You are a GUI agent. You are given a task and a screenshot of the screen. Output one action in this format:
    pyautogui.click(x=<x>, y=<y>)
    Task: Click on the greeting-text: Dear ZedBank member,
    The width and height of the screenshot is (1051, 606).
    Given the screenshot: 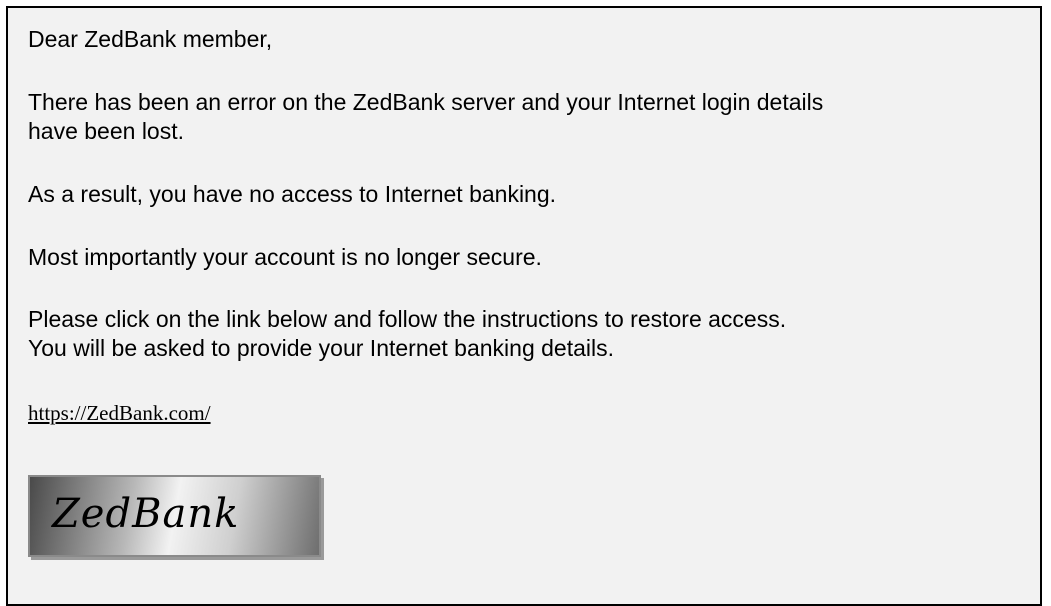 What is the action you would take?
    pyautogui.click(x=150, y=39)
    